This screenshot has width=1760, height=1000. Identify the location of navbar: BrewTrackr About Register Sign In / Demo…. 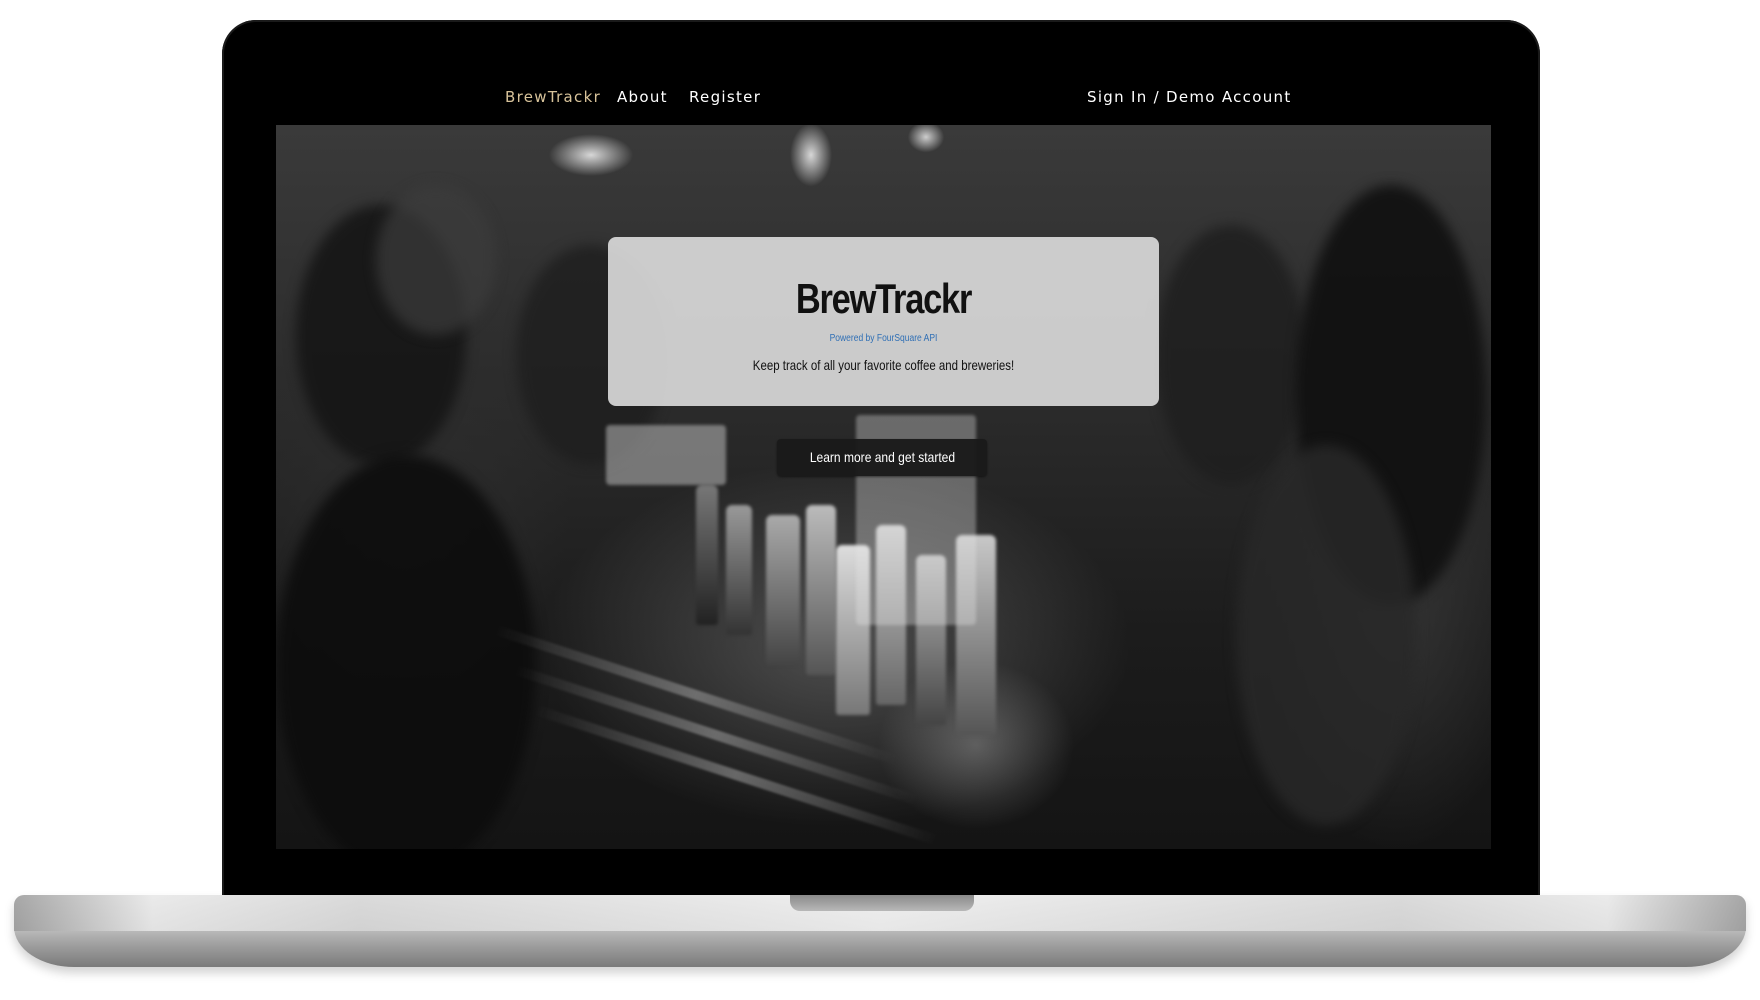
(883, 100).